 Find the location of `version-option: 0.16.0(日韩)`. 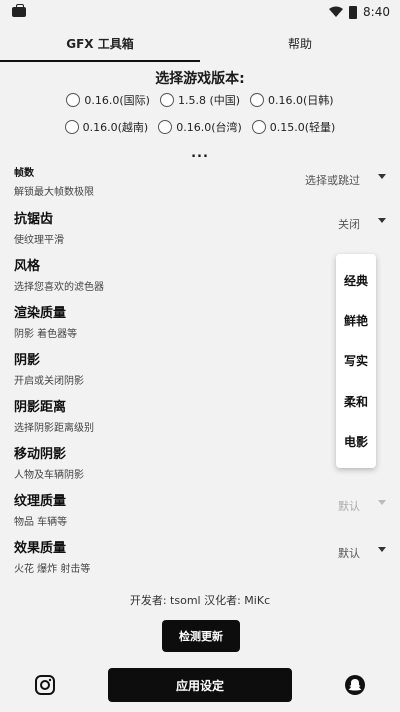

version-option: 0.16.0(日韩) is located at coordinates (292, 100).